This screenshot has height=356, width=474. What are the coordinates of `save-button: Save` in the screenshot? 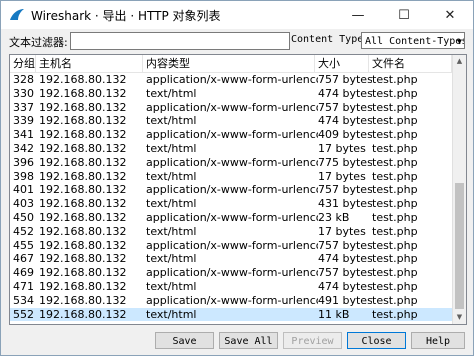 It's located at (184, 340).